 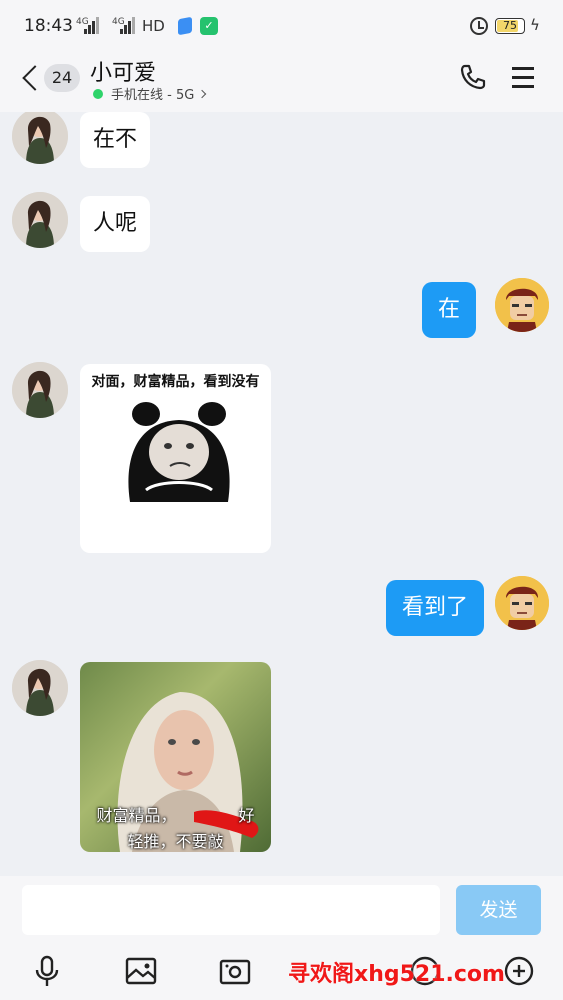 I want to click on online-status: 手机在线 - 5G, so click(x=150, y=93).